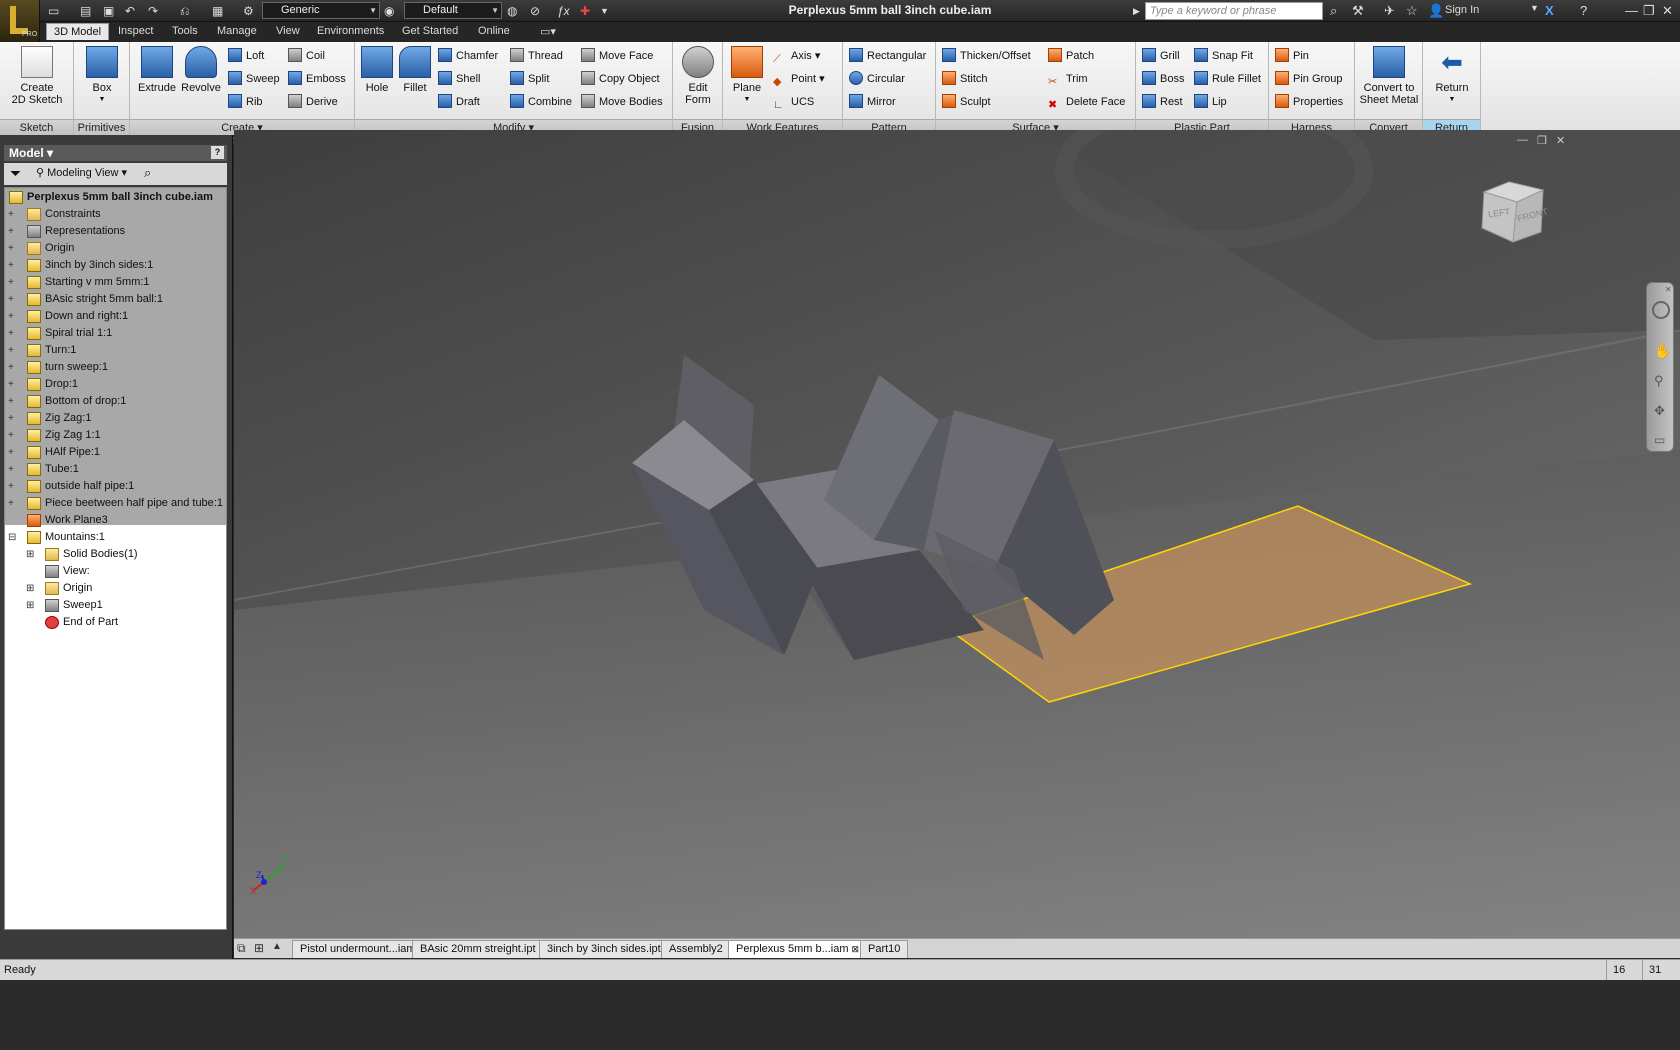 Image resolution: width=1680 pixels, height=1050 pixels. I want to click on filter-icon: ⏷, so click(15, 173).